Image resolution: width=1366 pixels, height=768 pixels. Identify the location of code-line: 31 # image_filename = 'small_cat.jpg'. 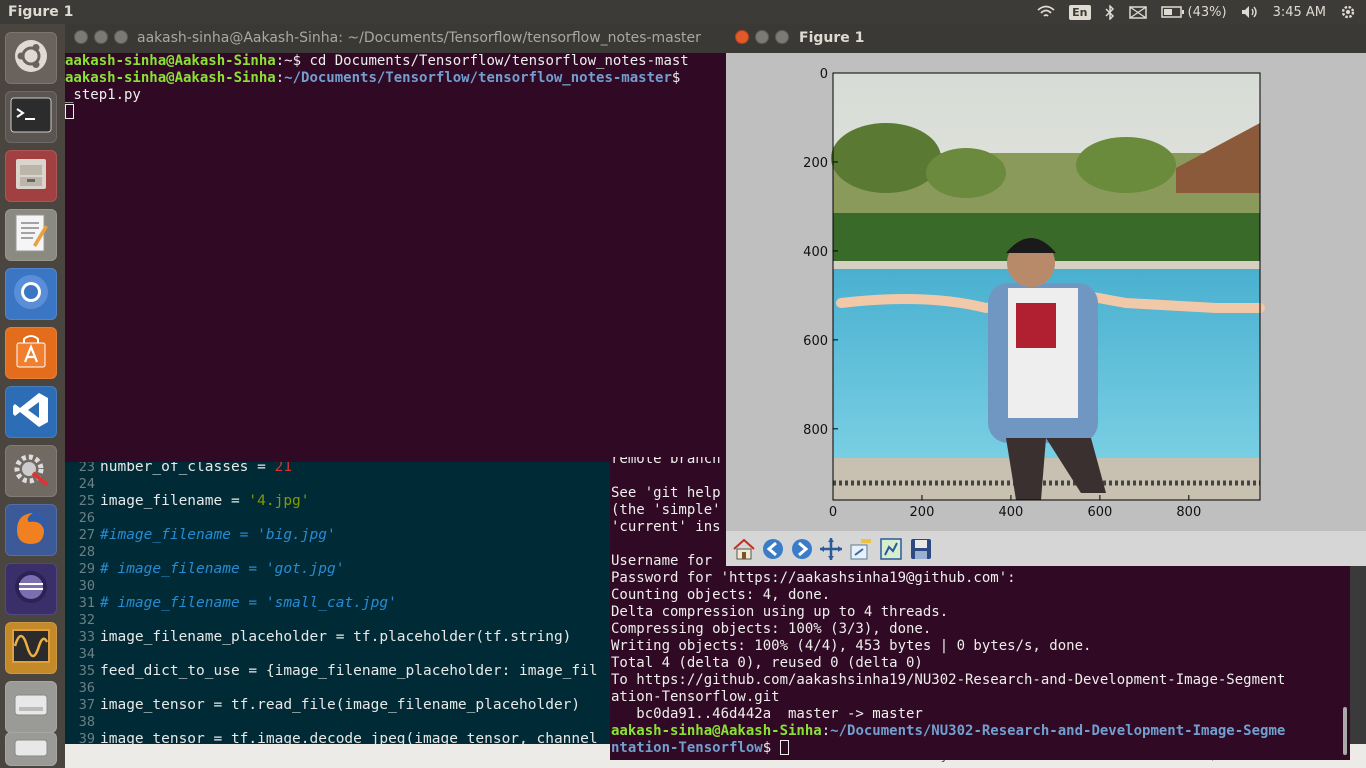
(231, 603).